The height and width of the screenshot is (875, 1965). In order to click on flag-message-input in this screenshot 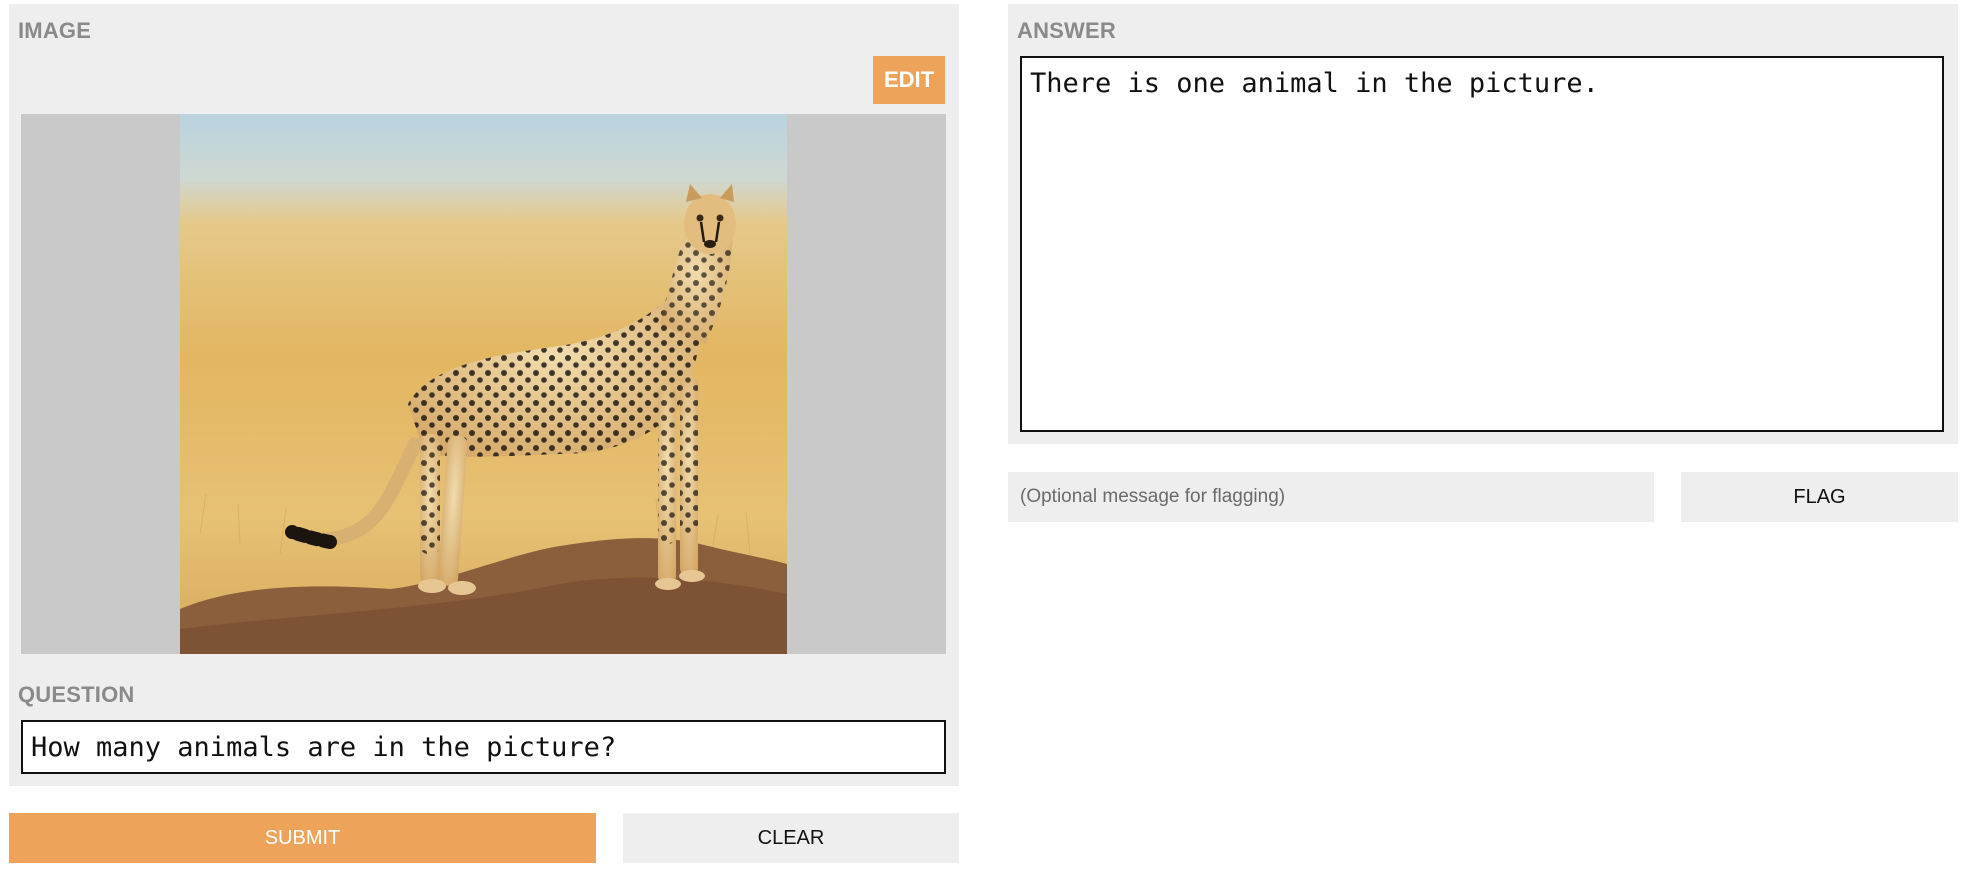, I will do `click(1331, 497)`.